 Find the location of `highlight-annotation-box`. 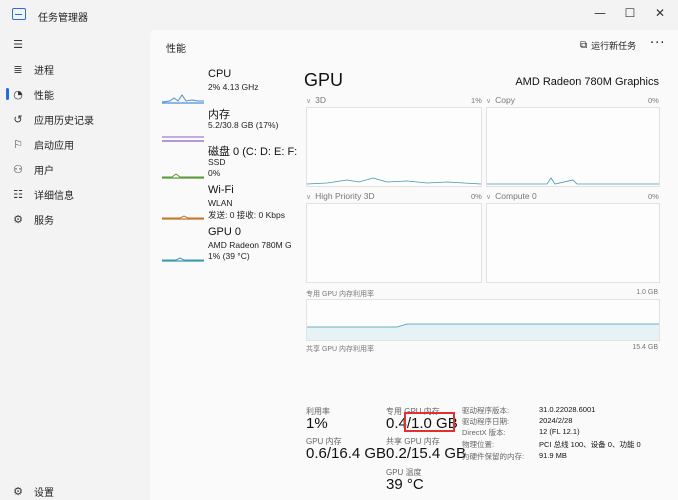

highlight-annotation-box is located at coordinates (429, 422).